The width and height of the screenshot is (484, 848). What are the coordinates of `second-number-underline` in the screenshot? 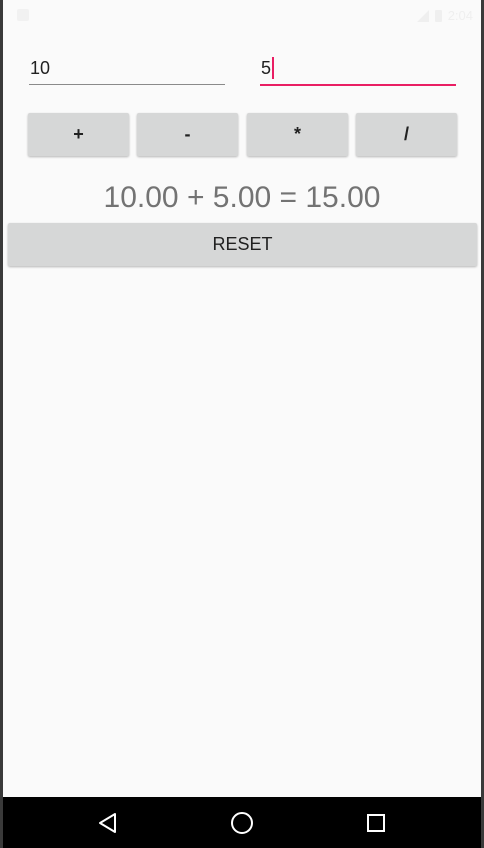 It's located at (358, 85).